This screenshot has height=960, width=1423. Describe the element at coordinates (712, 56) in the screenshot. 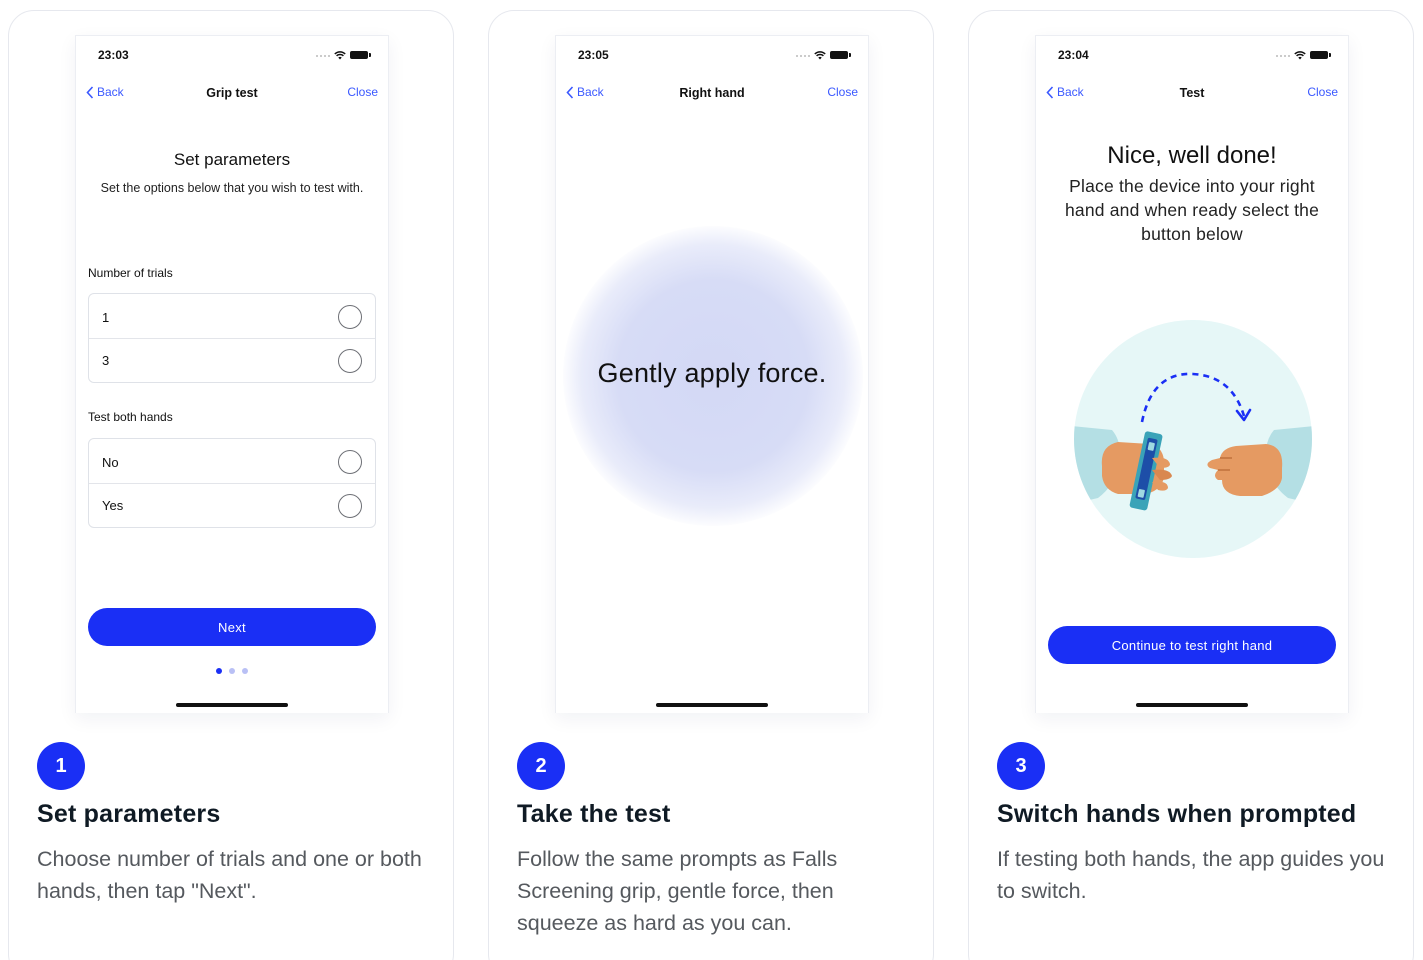

I see `status-bar: 23:05` at that location.